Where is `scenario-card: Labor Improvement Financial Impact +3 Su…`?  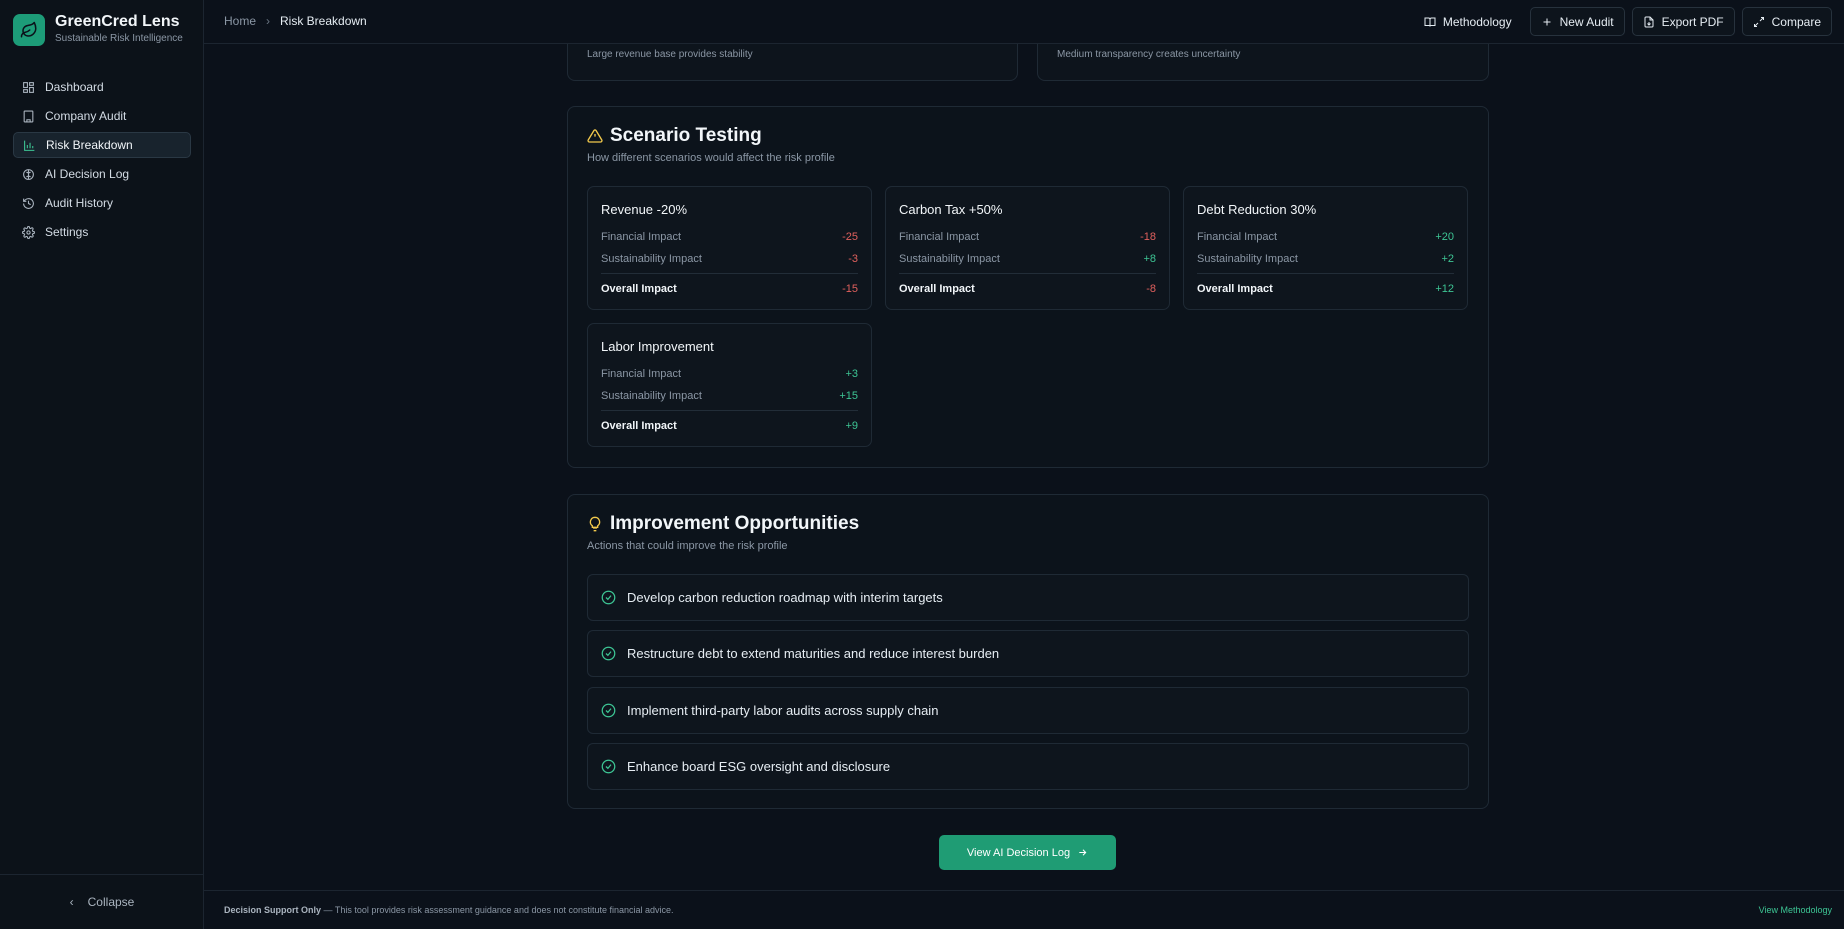 scenario-card: Labor Improvement Financial Impact +3 Su… is located at coordinates (729, 385).